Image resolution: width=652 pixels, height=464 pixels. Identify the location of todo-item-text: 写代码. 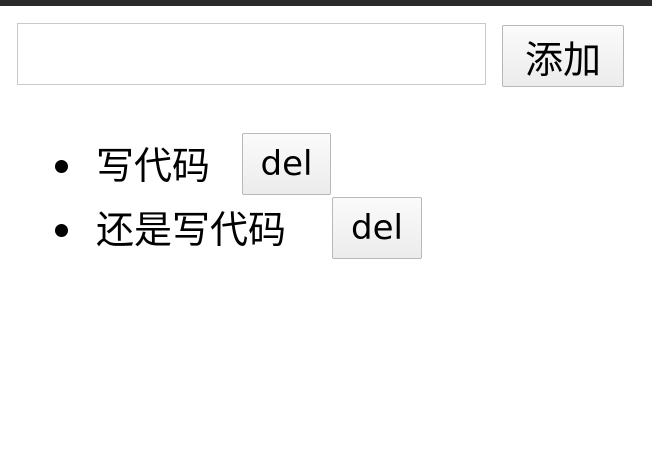
(153, 166).